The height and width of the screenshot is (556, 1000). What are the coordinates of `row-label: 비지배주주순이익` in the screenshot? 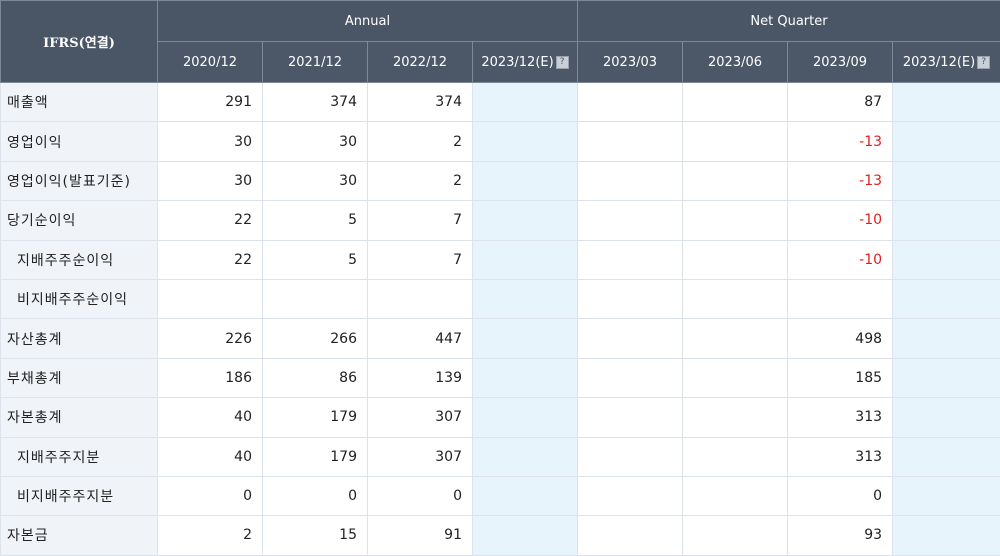 It's located at (79, 298).